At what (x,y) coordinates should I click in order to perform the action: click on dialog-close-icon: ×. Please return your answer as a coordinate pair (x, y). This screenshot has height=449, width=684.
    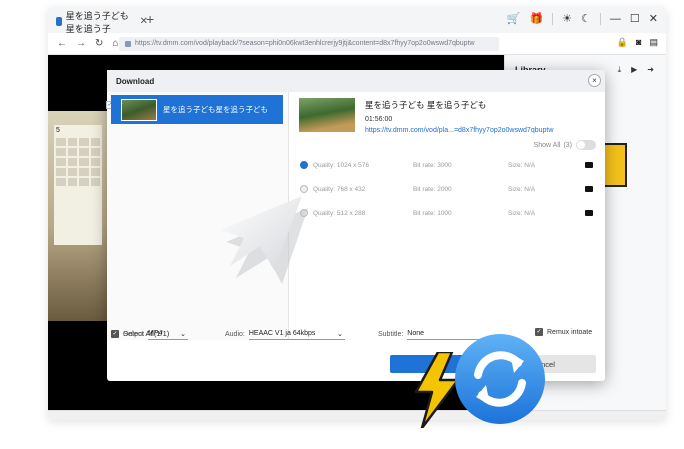
    Looking at the image, I should click on (594, 80).